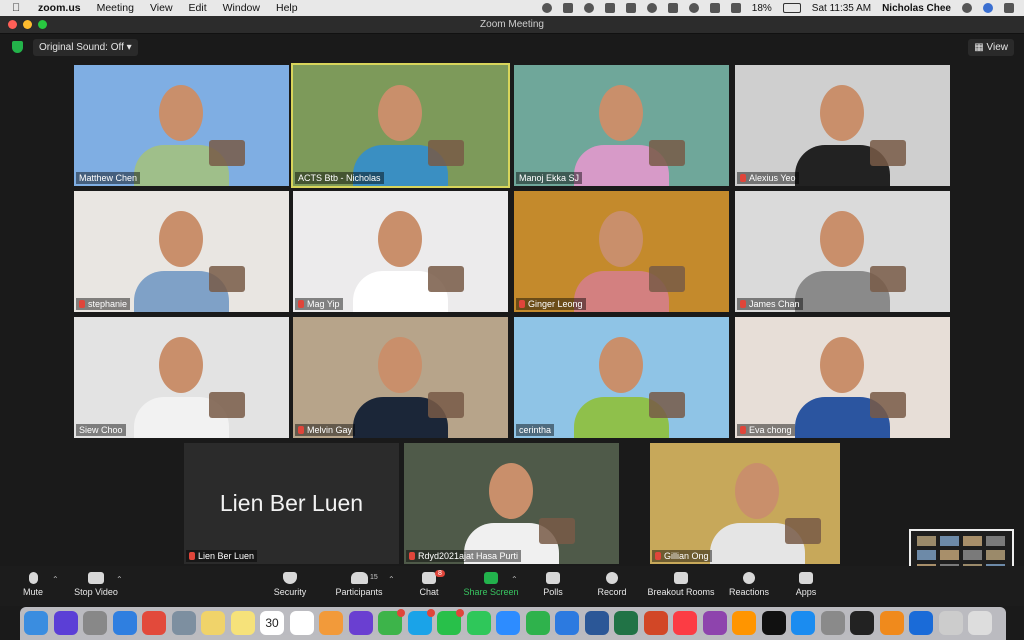  Describe the element at coordinates (655, 623) in the screenshot. I see `powerpoint-icon` at that location.